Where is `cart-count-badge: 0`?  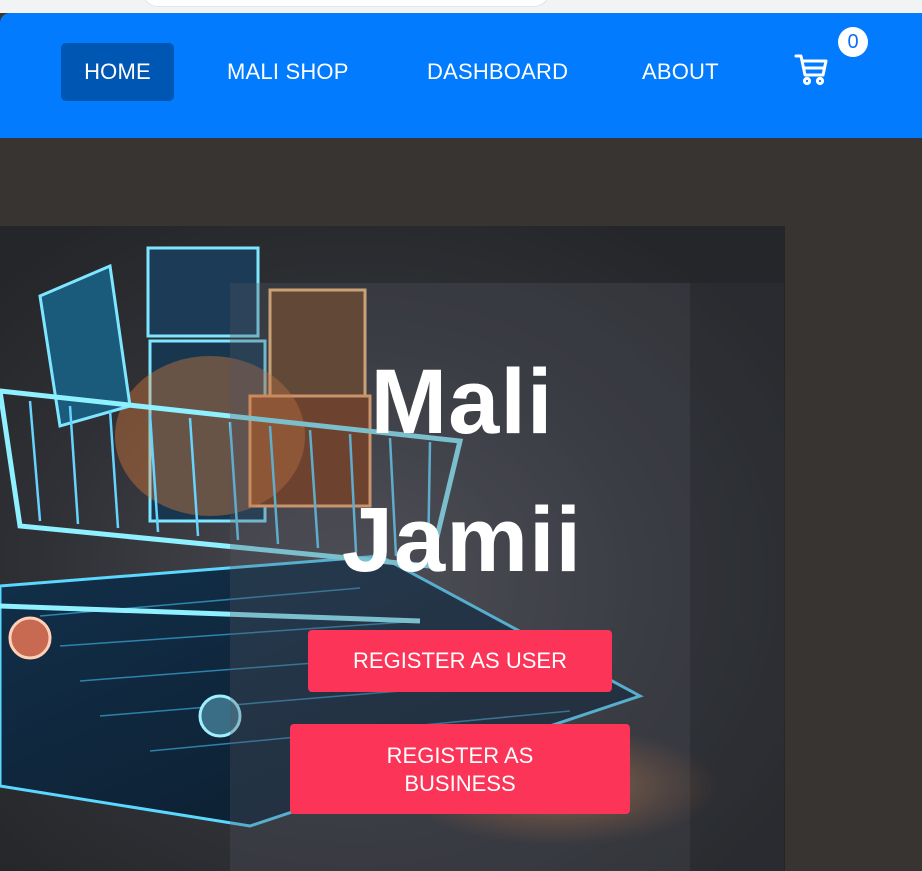
cart-count-badge: 0 is located at coordinates (853, 42).